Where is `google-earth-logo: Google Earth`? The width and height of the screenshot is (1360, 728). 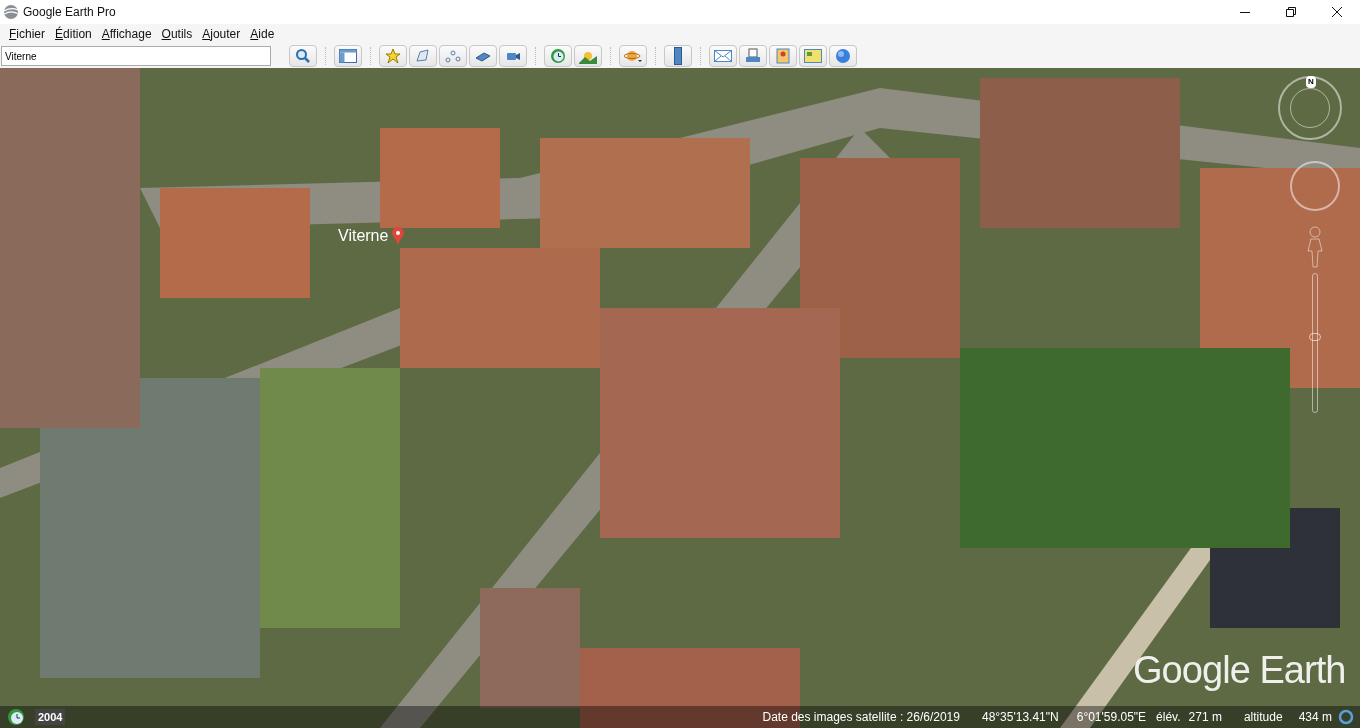
google-earth-logo: Google Earth is located at coordinates (1239, 670).